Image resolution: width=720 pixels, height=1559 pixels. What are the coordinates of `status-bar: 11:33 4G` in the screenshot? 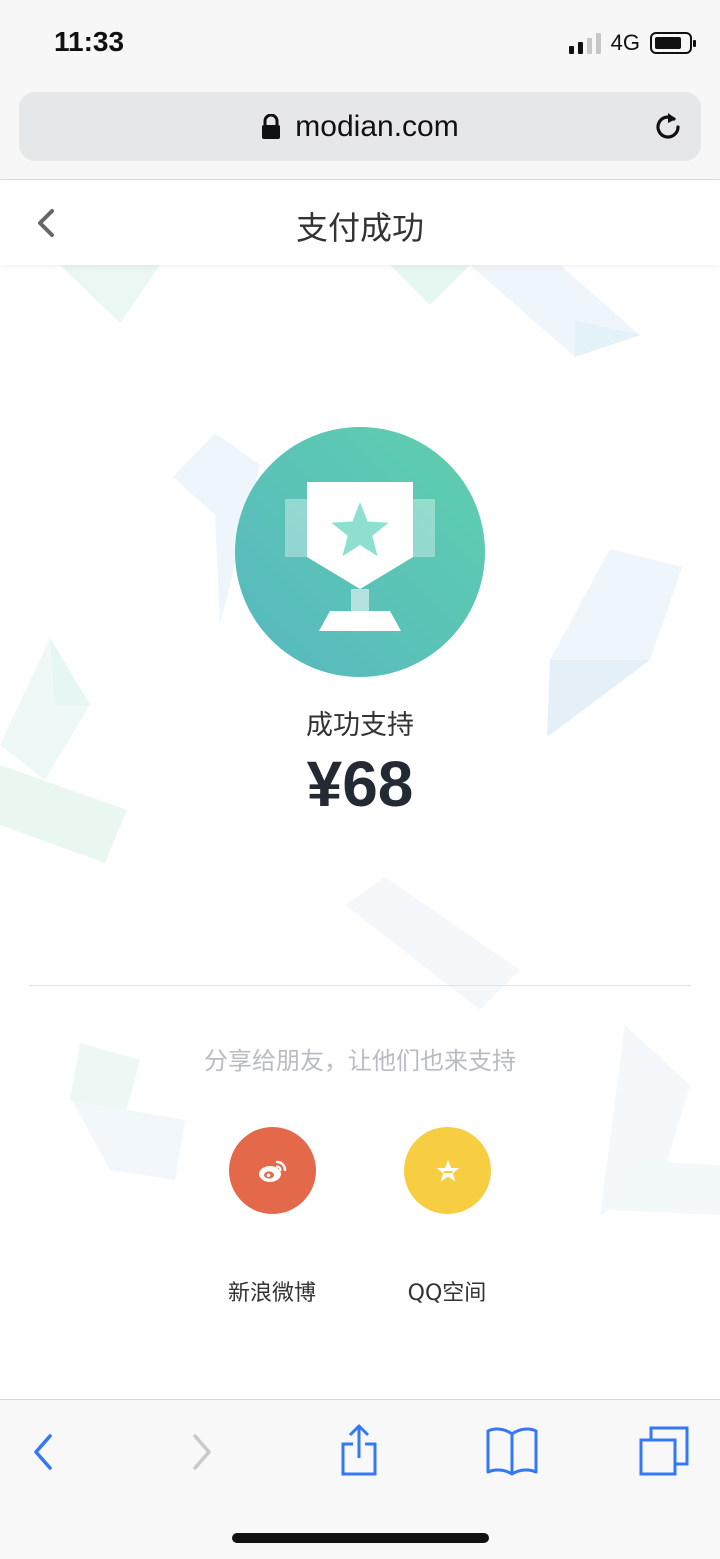 It's located at (360, 44).